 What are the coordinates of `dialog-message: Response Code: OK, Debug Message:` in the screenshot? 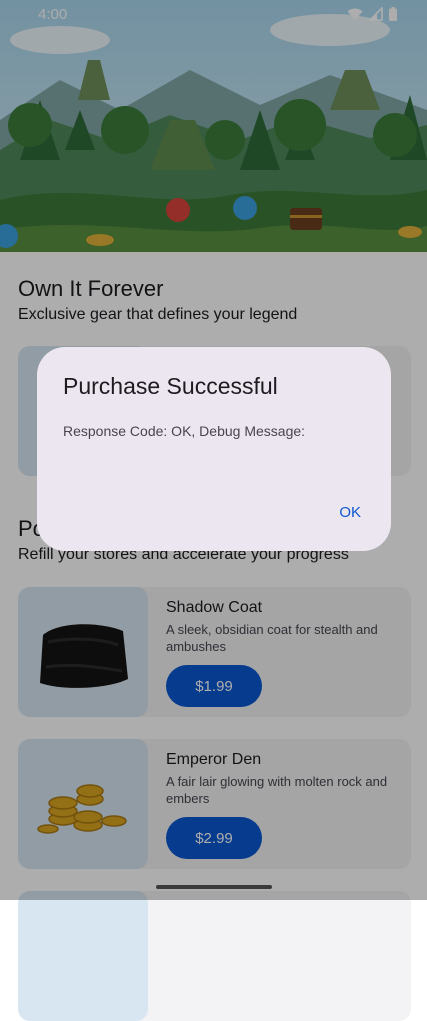 It's located at (184, 431).